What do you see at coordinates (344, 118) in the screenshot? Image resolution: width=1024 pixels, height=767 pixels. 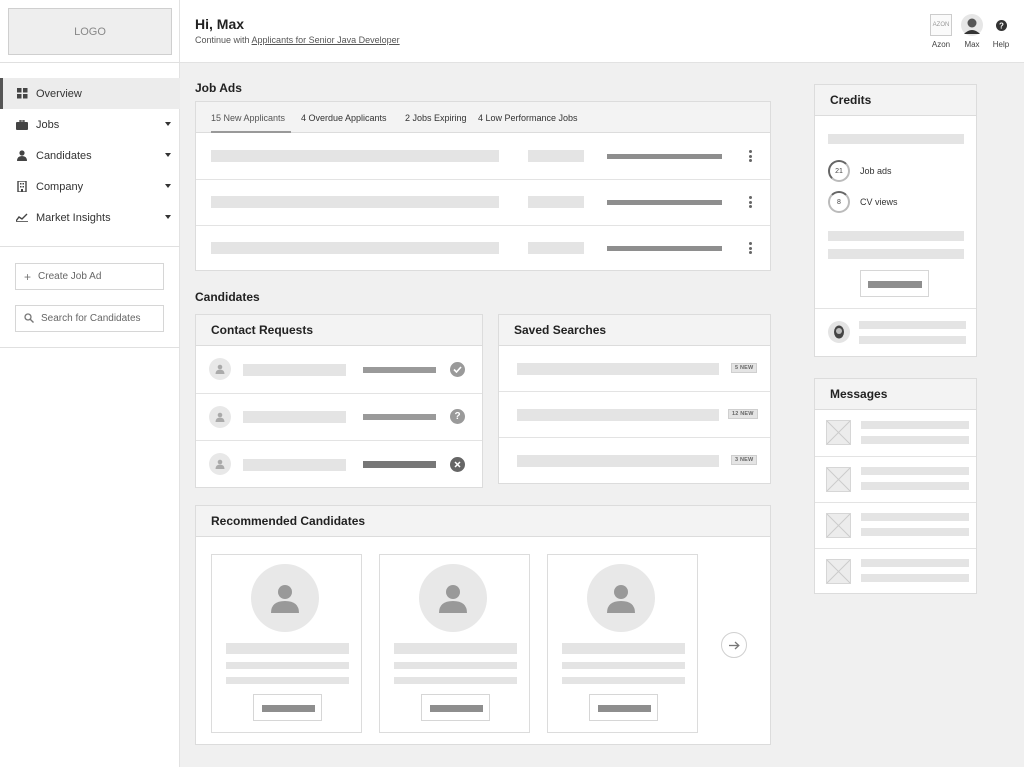 I see `tab-overdue-applicants: 4 Overdue Applicants` at bounding box center [344, 118].